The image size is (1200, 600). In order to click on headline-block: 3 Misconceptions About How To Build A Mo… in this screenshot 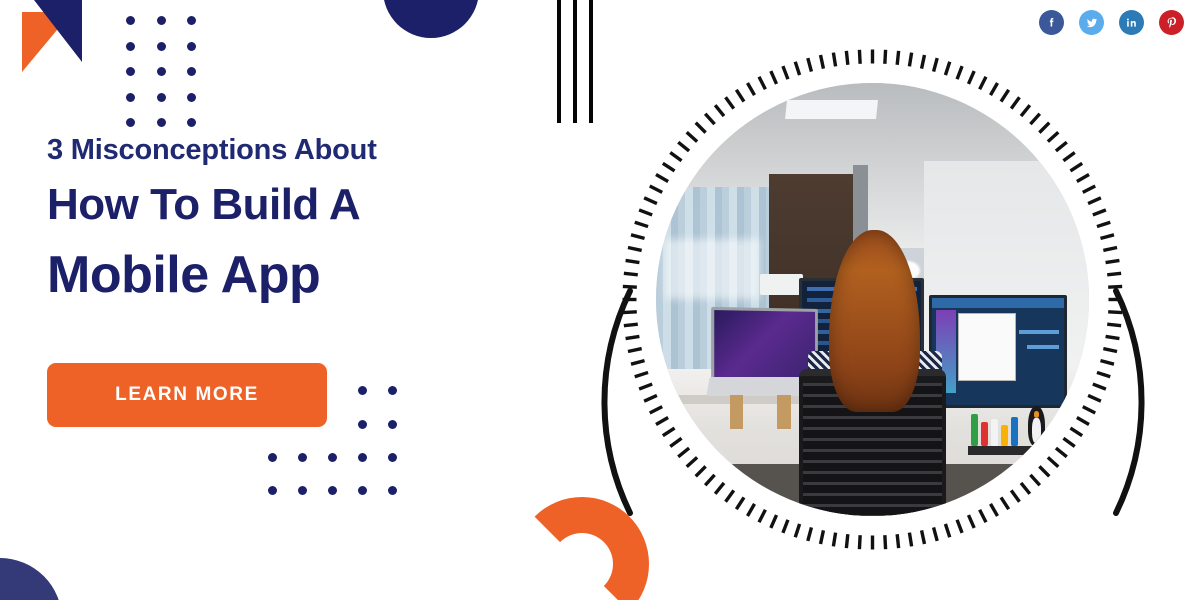, I will do `click(282, 219)`.